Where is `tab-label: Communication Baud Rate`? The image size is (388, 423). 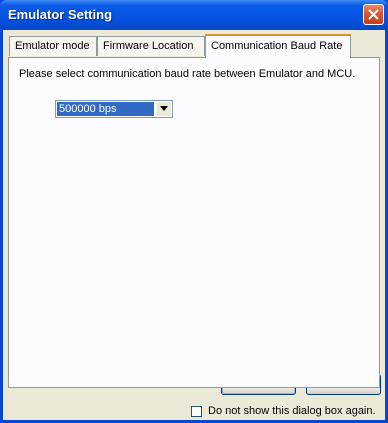 tab-label: Communication Baud Rate is located at coordinates (277, 46).